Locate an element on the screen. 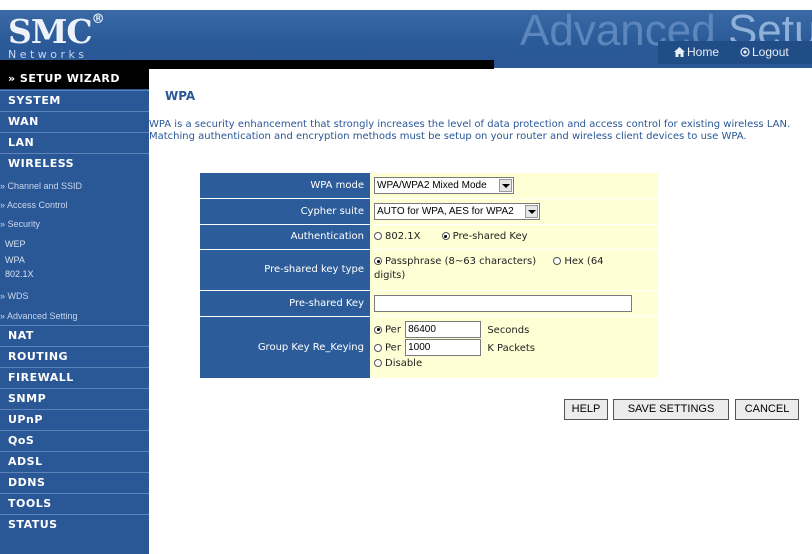 Image resolution: width=812 pixels, height=554 pixels. group-key-disable-option: Disable is located at coordinates (516, 365).